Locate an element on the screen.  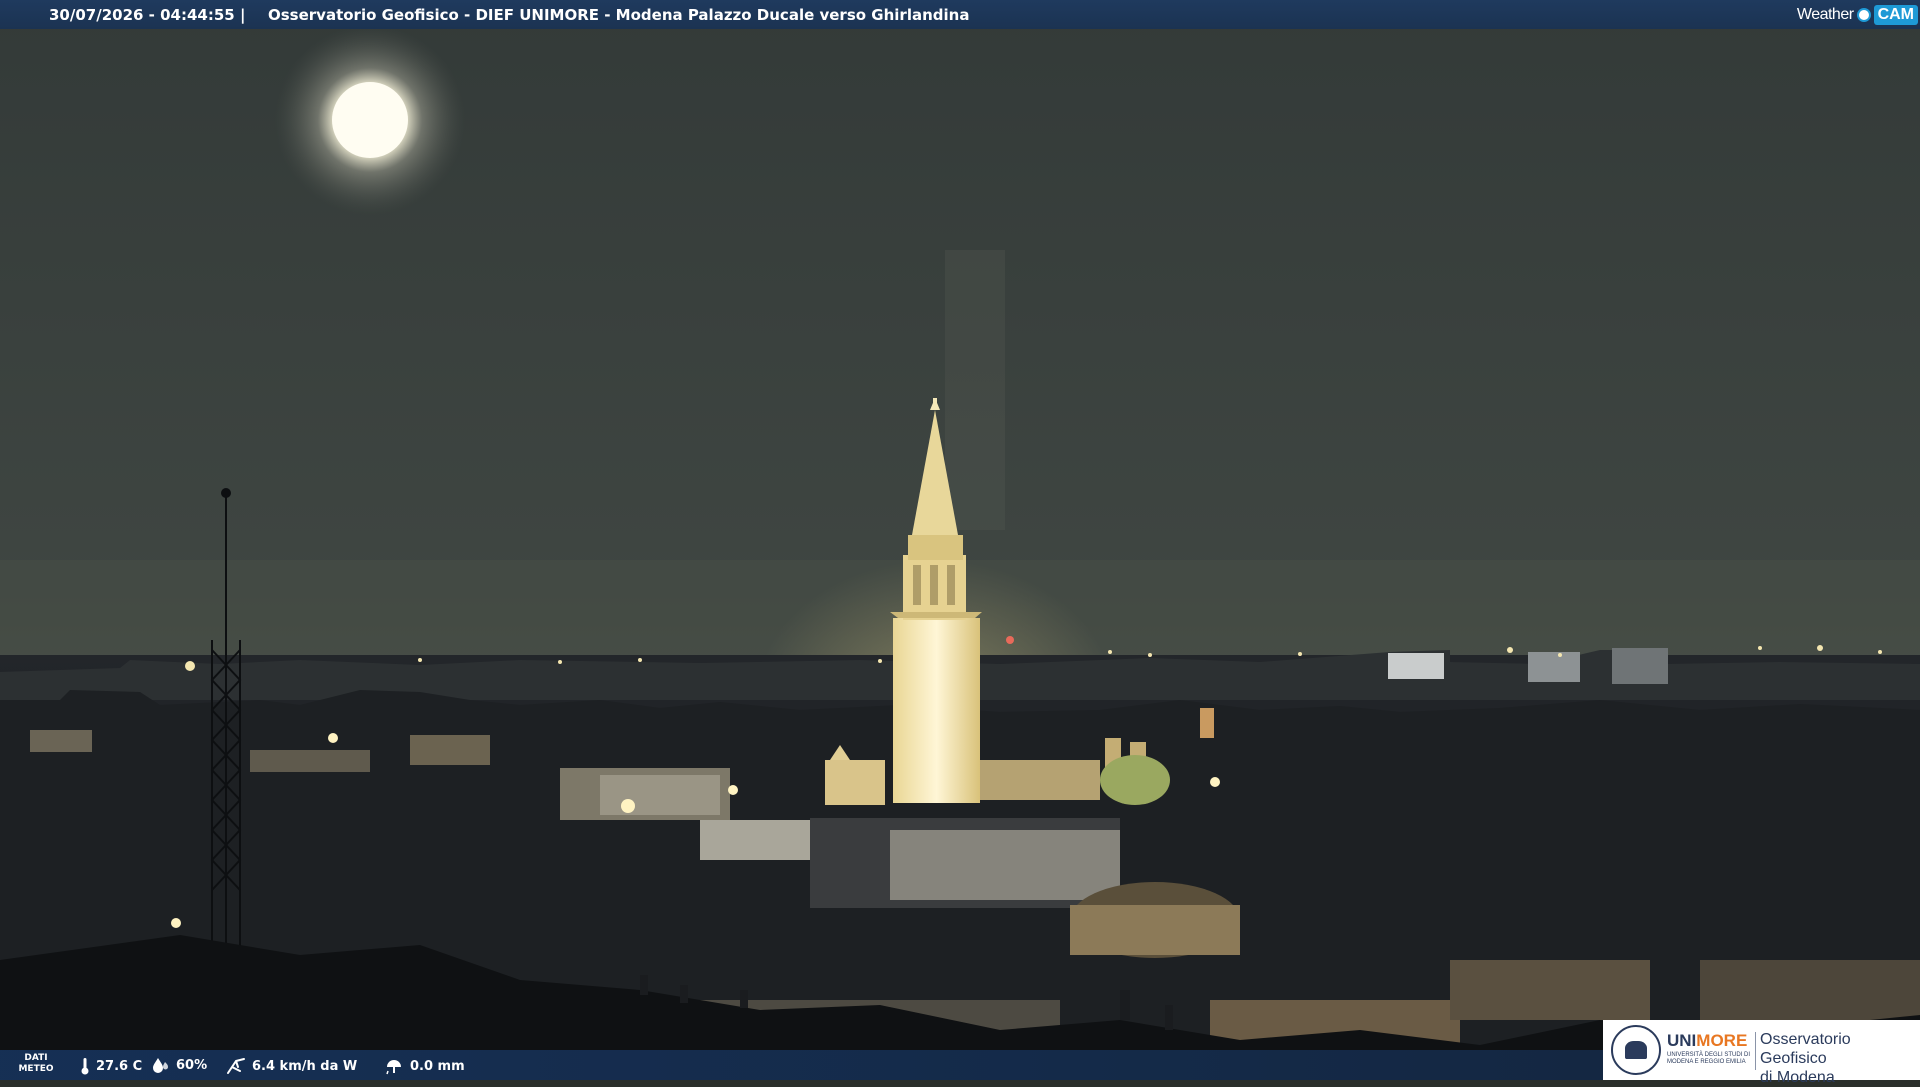
rain-value: 0.0 mm is located at coordinates (437, 1066).